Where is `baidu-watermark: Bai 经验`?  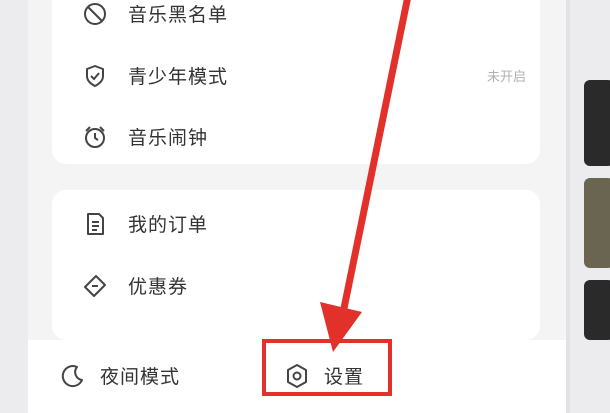
baidu-watermark: Bai 经验 is located at coordinates (497, 368).